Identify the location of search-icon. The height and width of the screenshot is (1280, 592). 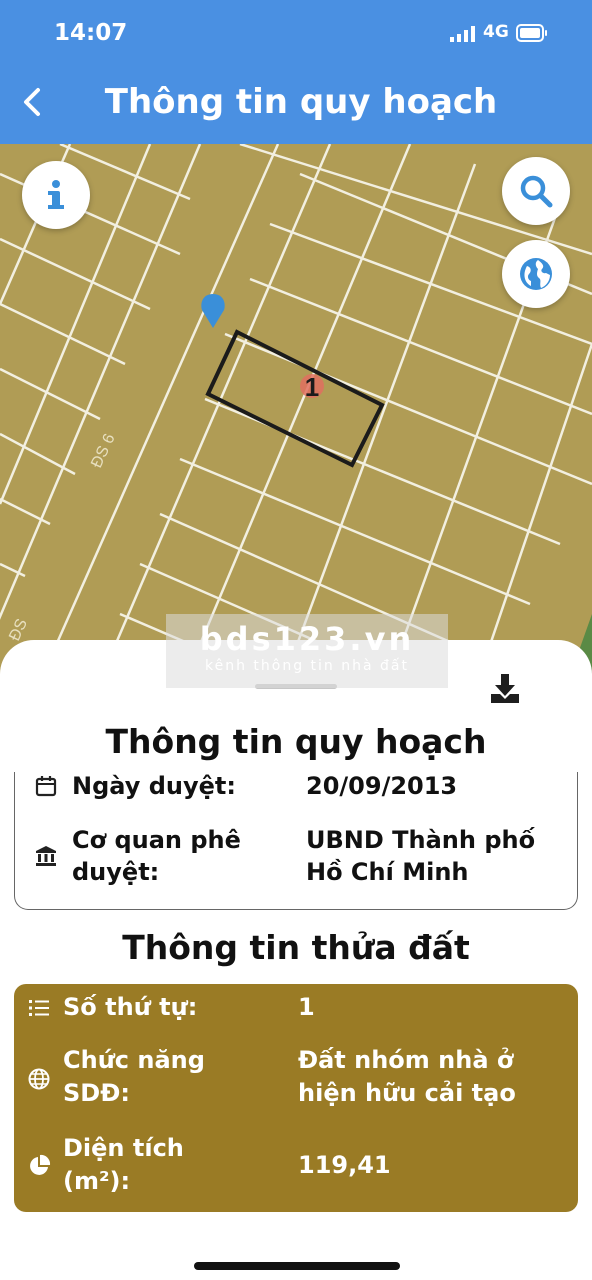
(536, 191).